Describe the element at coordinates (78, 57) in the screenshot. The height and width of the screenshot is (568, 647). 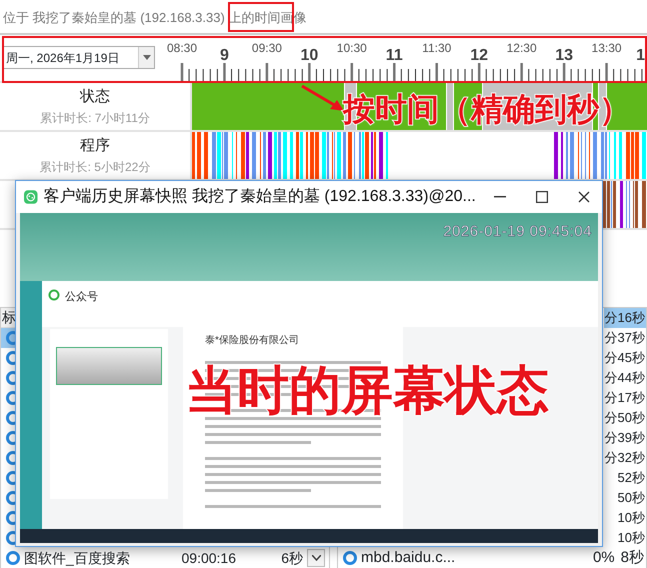
I see `date-dropdown: 周一, 2026年1月19日` at that location.